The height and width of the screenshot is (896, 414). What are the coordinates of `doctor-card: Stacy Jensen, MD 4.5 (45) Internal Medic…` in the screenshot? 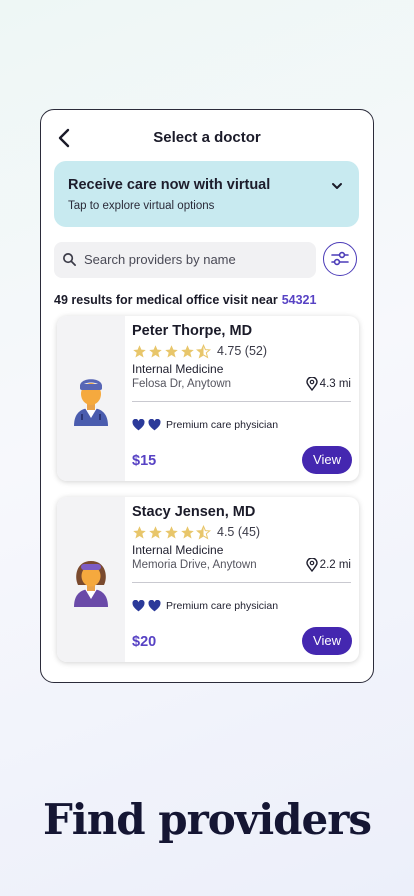 It's located at (208, 579).